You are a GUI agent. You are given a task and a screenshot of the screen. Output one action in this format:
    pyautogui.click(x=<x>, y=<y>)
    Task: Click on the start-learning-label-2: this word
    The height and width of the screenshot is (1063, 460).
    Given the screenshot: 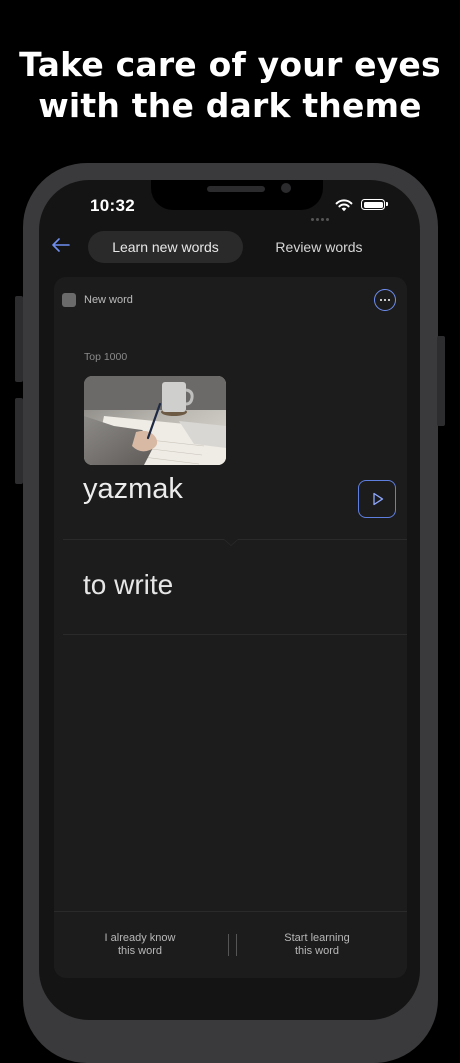 What is the action you would take?
    pyautogui.click(x=317, y=951)
    